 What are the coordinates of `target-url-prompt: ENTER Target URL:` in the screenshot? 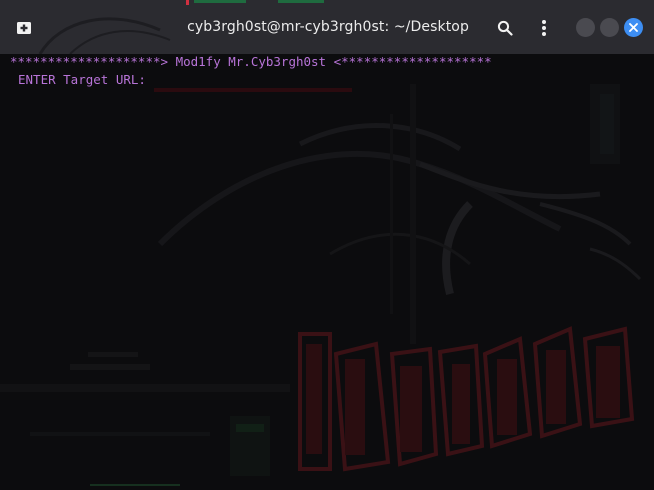 It's located at (86, 79).